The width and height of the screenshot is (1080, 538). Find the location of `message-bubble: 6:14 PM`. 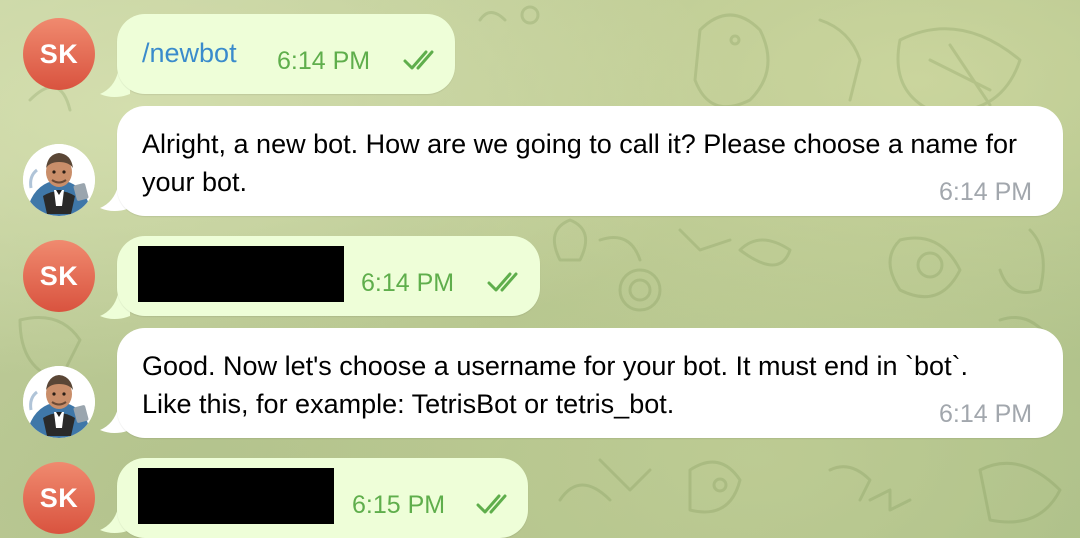

message-bubble: 6:14 PM is located at coordinates (328, 276).